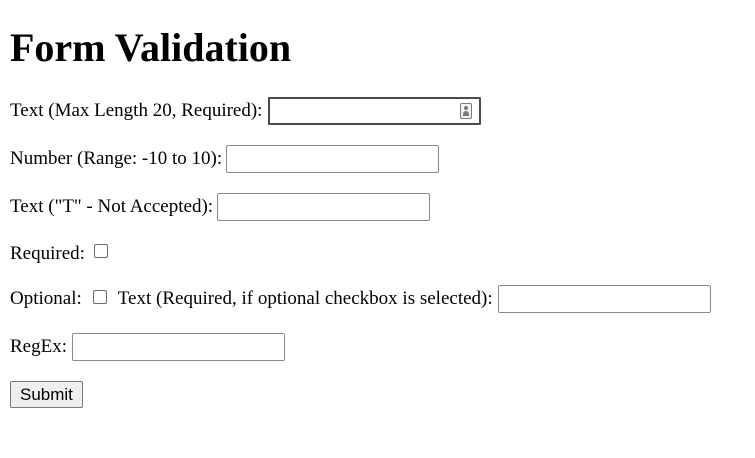 The image size is (755, 458). What do you see at coordinates (38, 346) in the screenshot?
I see `regex-label: RegEx:` at bounding box center [38, 346].